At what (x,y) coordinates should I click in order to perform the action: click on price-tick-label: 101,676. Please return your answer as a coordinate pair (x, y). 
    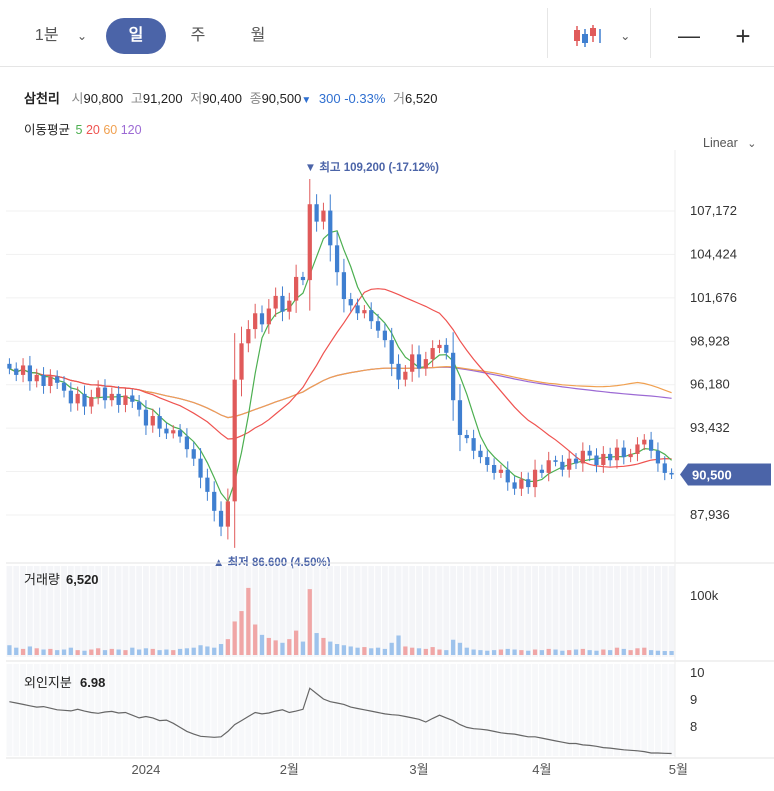
    Looking at the image, I should click on (713, 297).